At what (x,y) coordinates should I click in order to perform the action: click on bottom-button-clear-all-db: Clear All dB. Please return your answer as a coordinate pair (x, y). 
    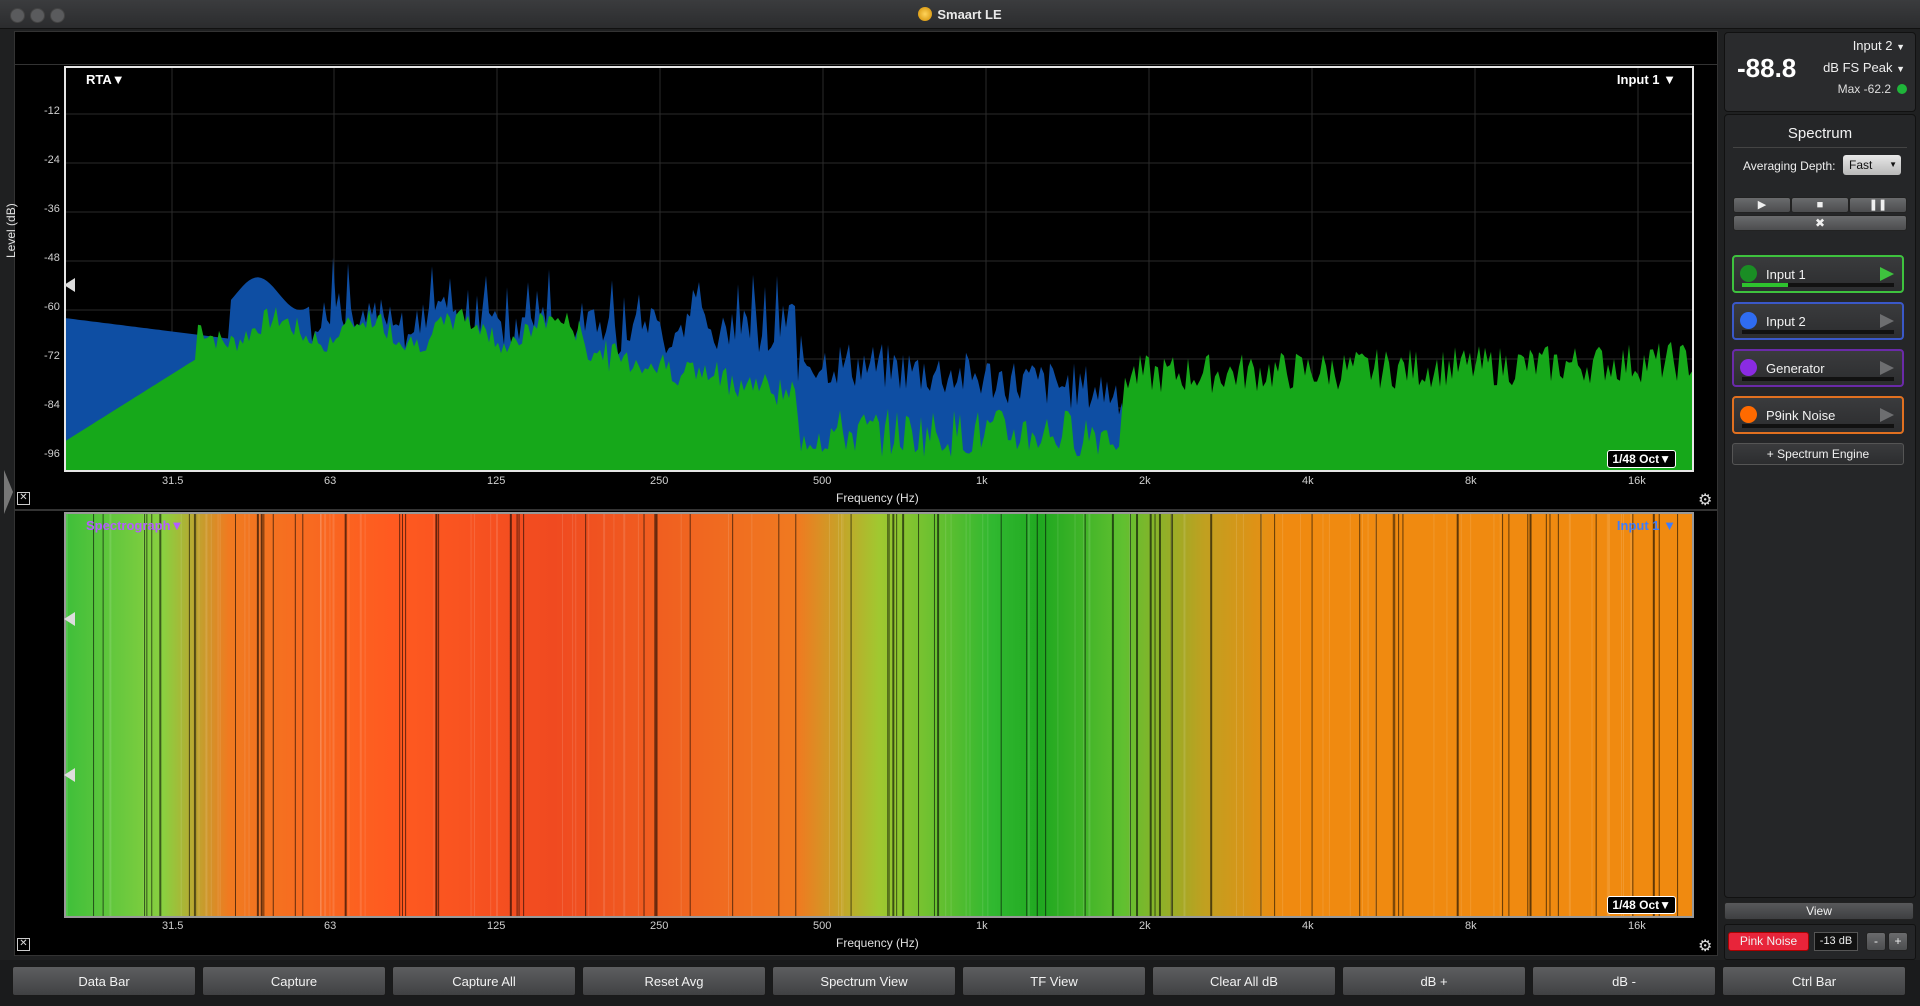
    Looking at the image, I should click on (1244, 981).